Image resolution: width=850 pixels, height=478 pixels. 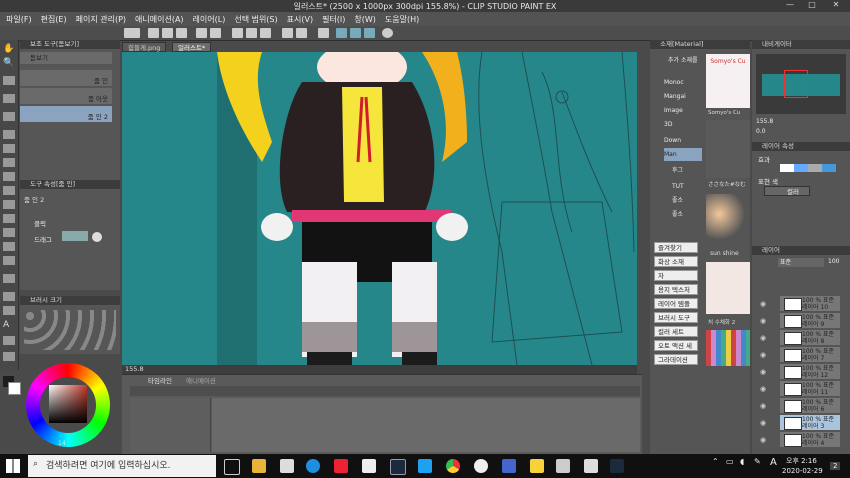 I want to click on menu-file: 파일(F), so click(x=19, y=19).